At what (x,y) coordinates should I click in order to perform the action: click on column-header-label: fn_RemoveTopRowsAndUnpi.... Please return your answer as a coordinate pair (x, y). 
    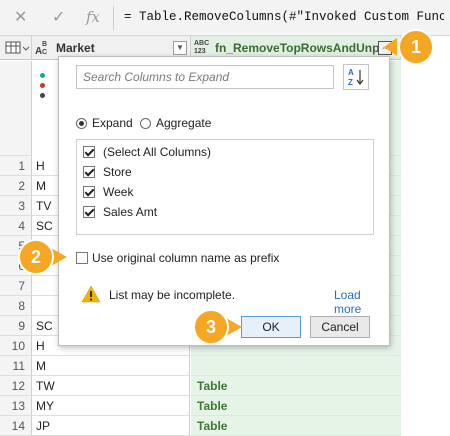
    Looking at the image, I should click on (304, 48).